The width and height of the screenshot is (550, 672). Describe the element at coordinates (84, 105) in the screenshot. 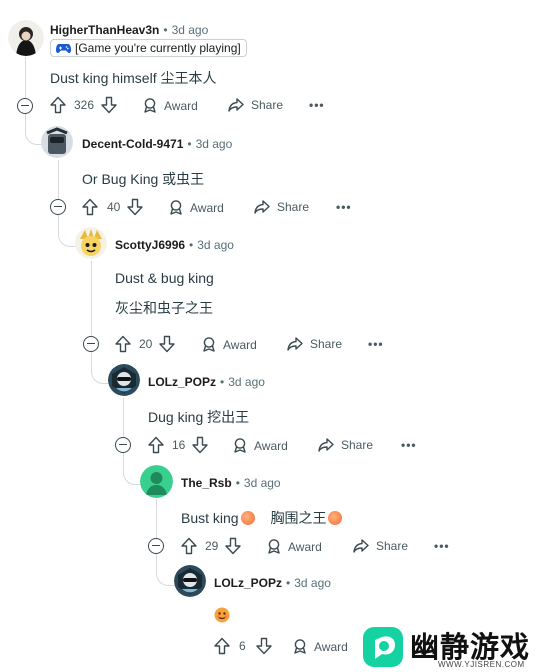

I see `vote-count: 326` at that location.